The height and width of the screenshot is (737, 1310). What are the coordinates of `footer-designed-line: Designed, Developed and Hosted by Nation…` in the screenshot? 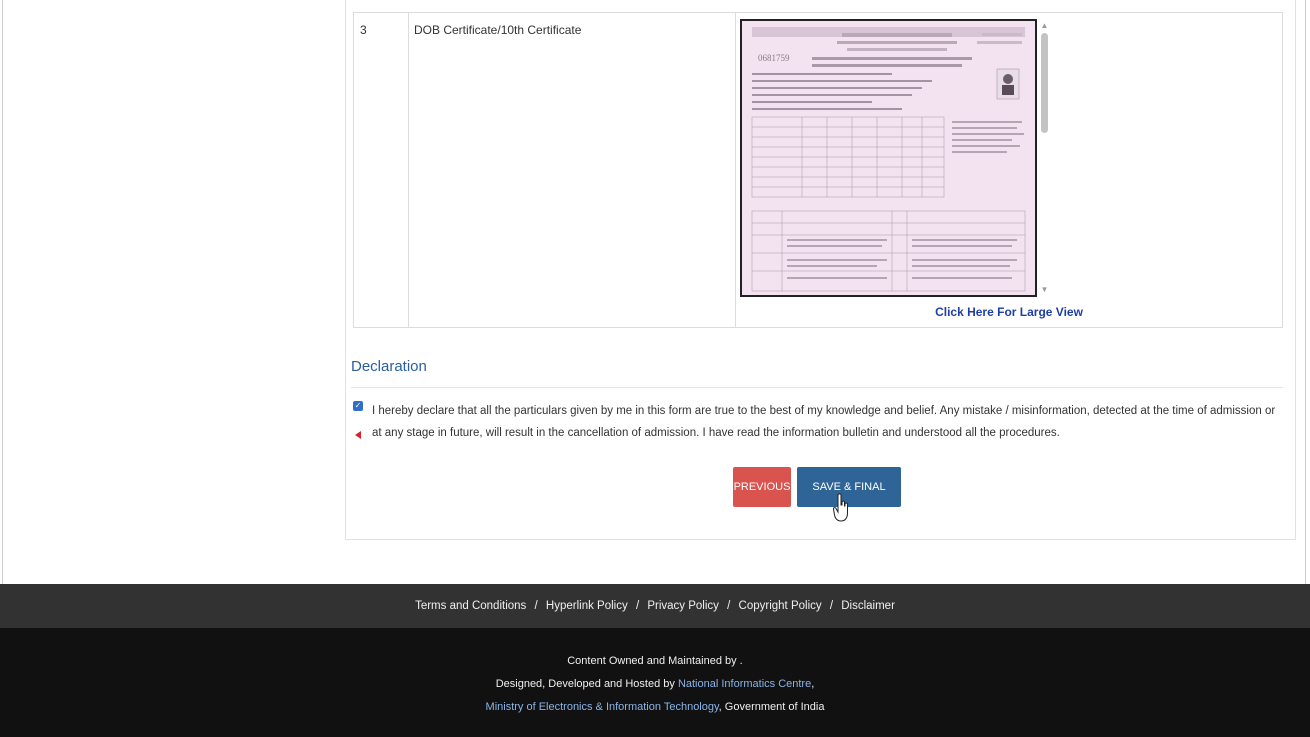 It's located at (655, 684).